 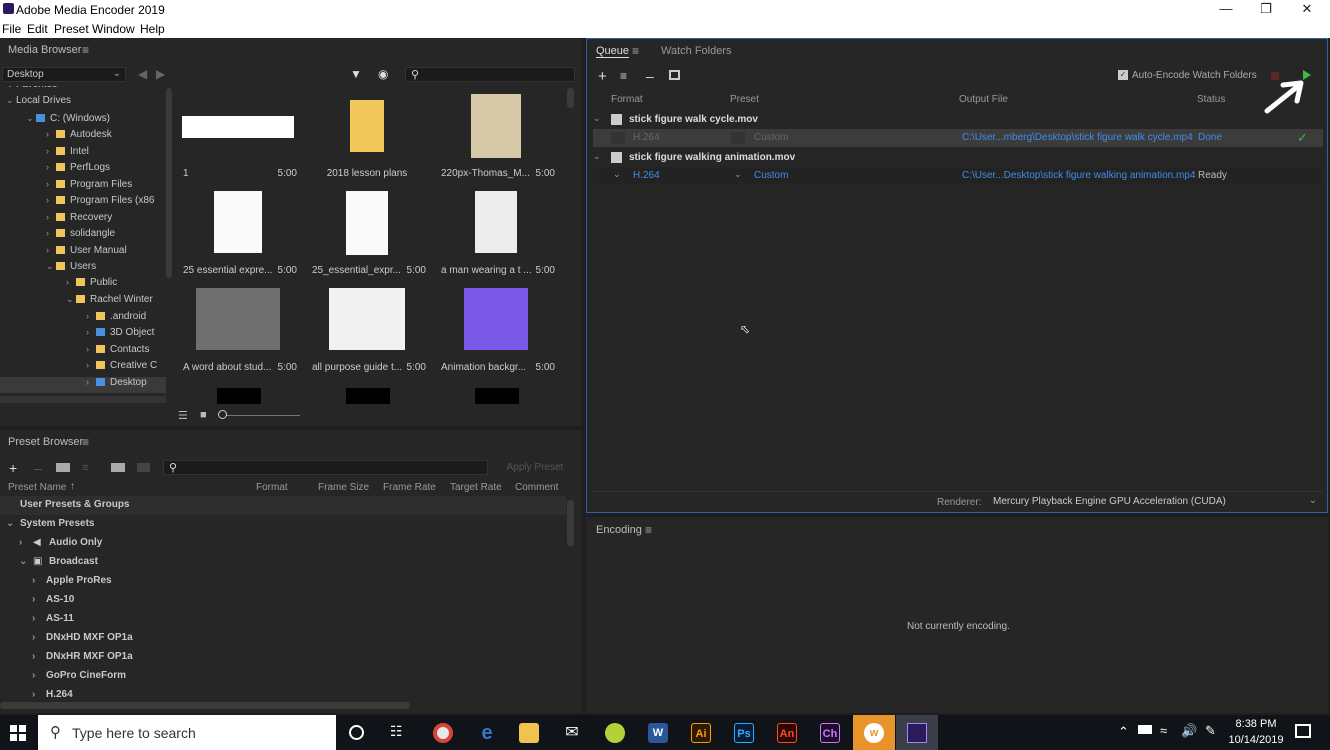 What do you see at coordinates (674, 75) in the screenshot?
I see `duplicate-icon` at bounding box center [674, 75].